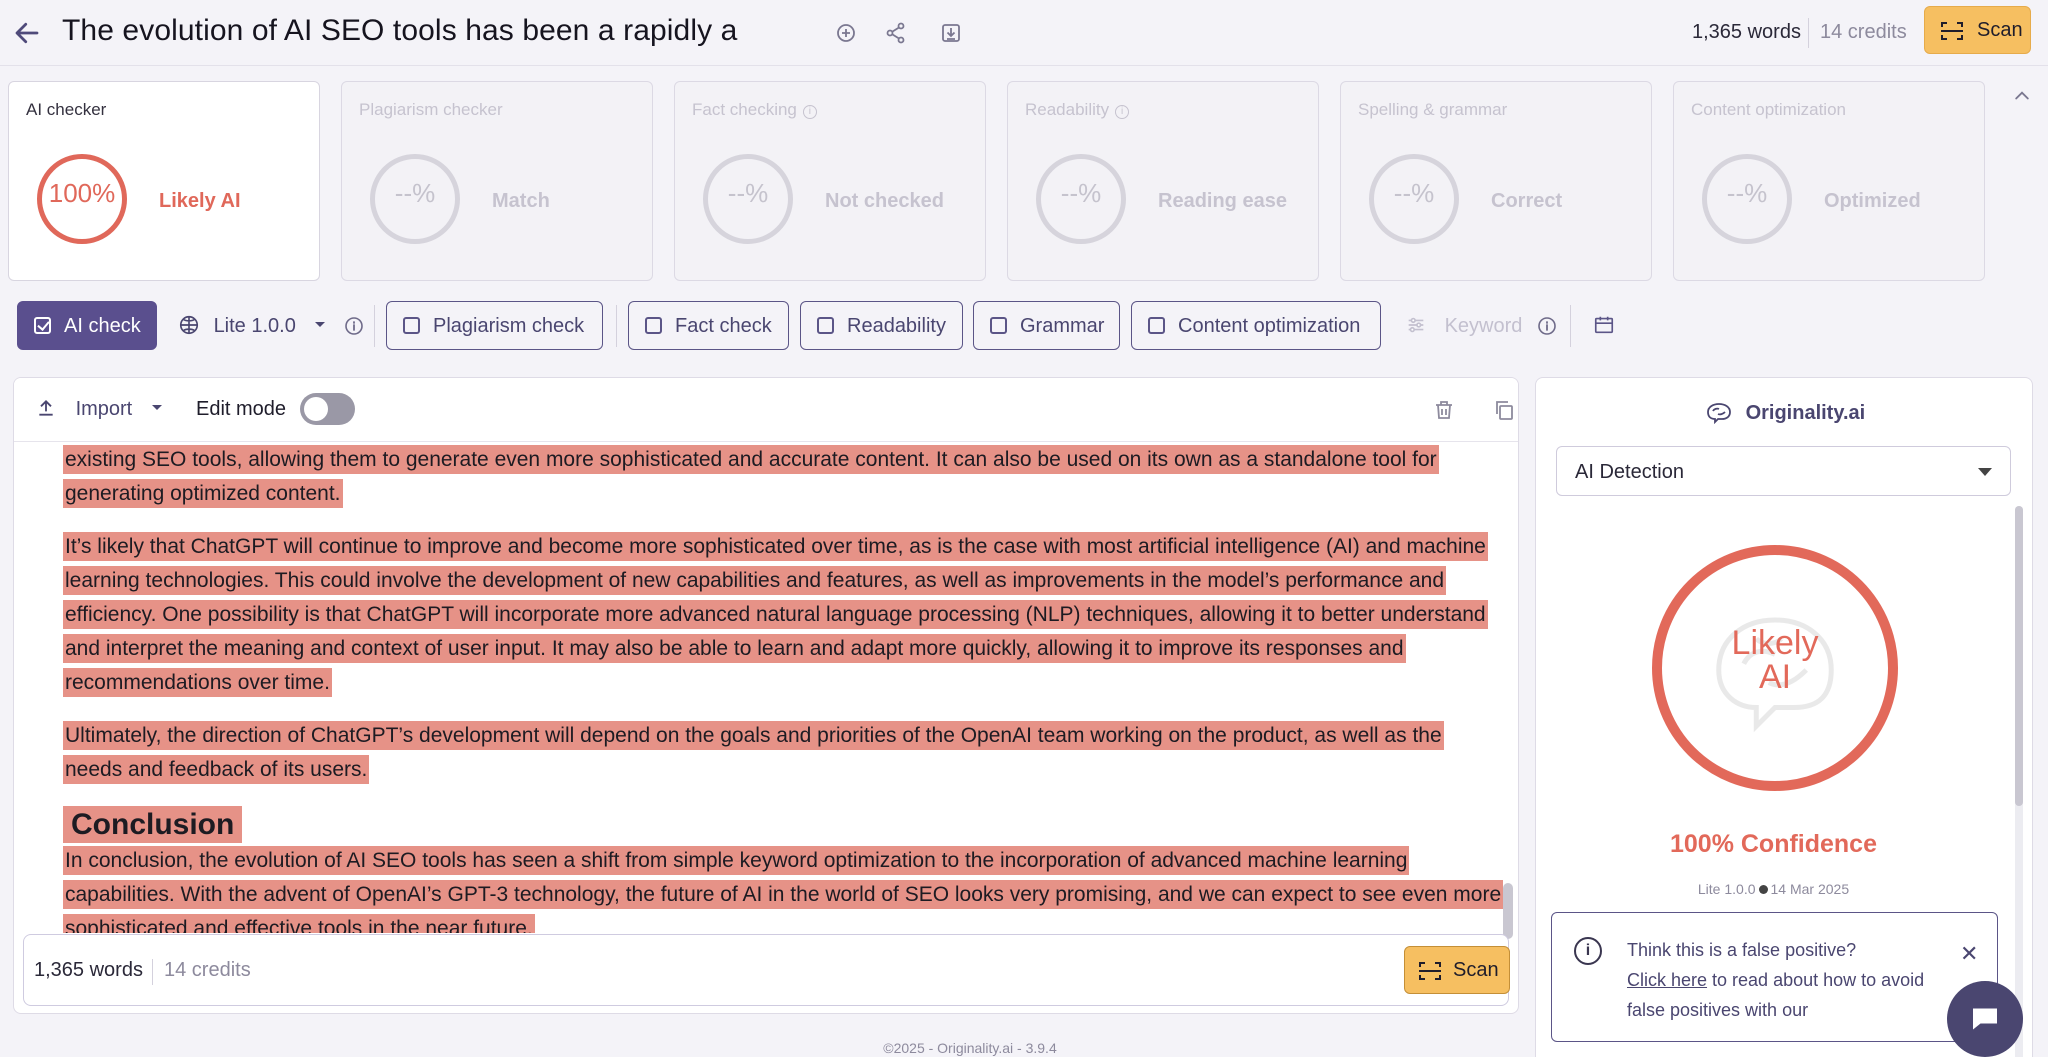  Describe the element at coordinates (1969, 954) in the screenshot. I see `close-icon: ✕` at that location.